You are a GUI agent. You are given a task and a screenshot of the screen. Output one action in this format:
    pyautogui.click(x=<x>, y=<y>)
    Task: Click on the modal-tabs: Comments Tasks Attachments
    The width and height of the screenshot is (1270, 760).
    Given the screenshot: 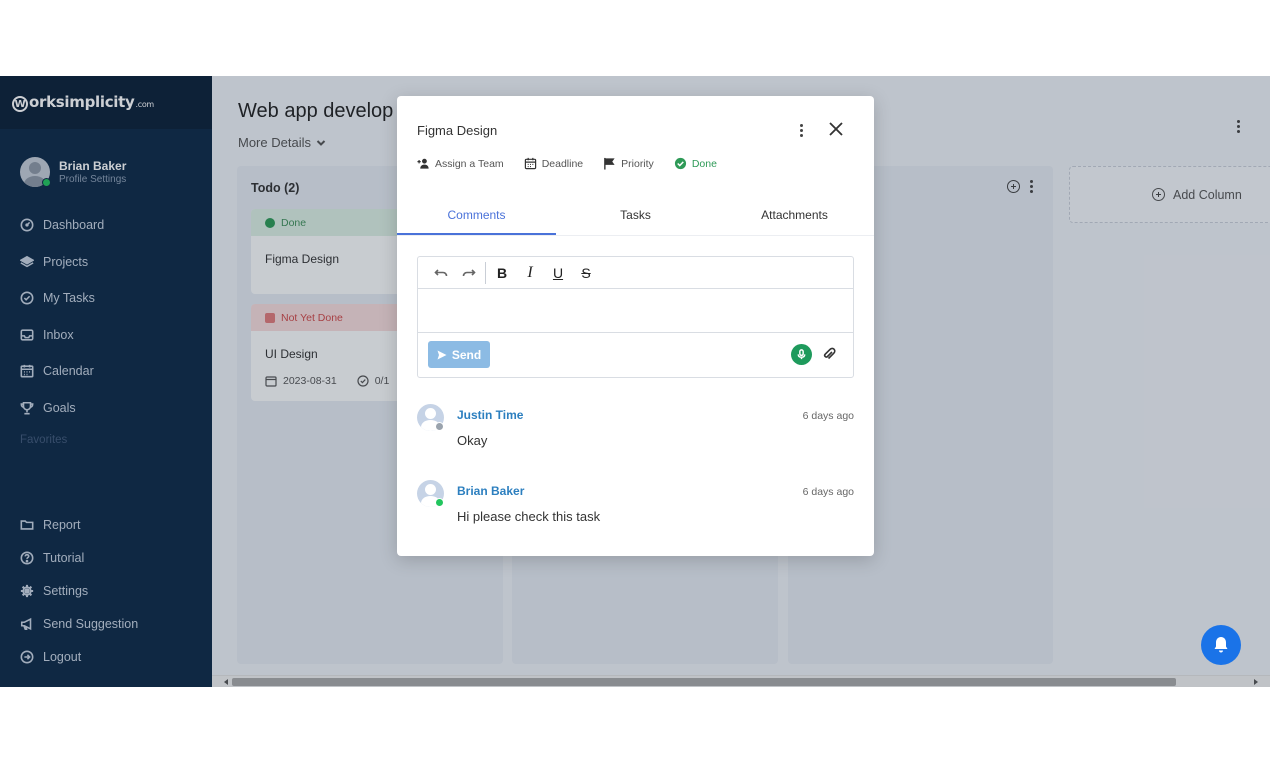 What is the action you would take?
    pyautogui.click(x=635, y=217)
    